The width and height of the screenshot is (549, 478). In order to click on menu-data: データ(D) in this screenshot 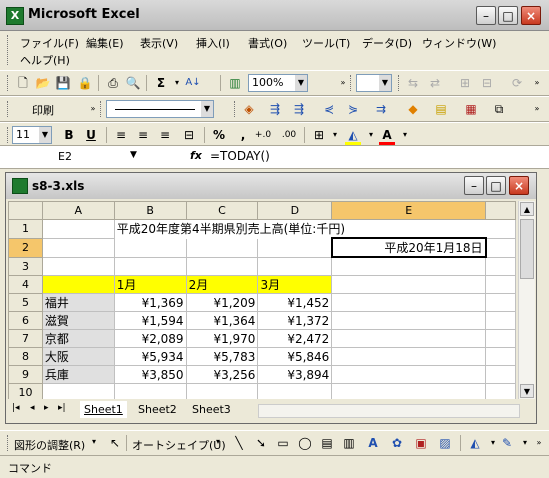, I will do `click(387, 43)`.